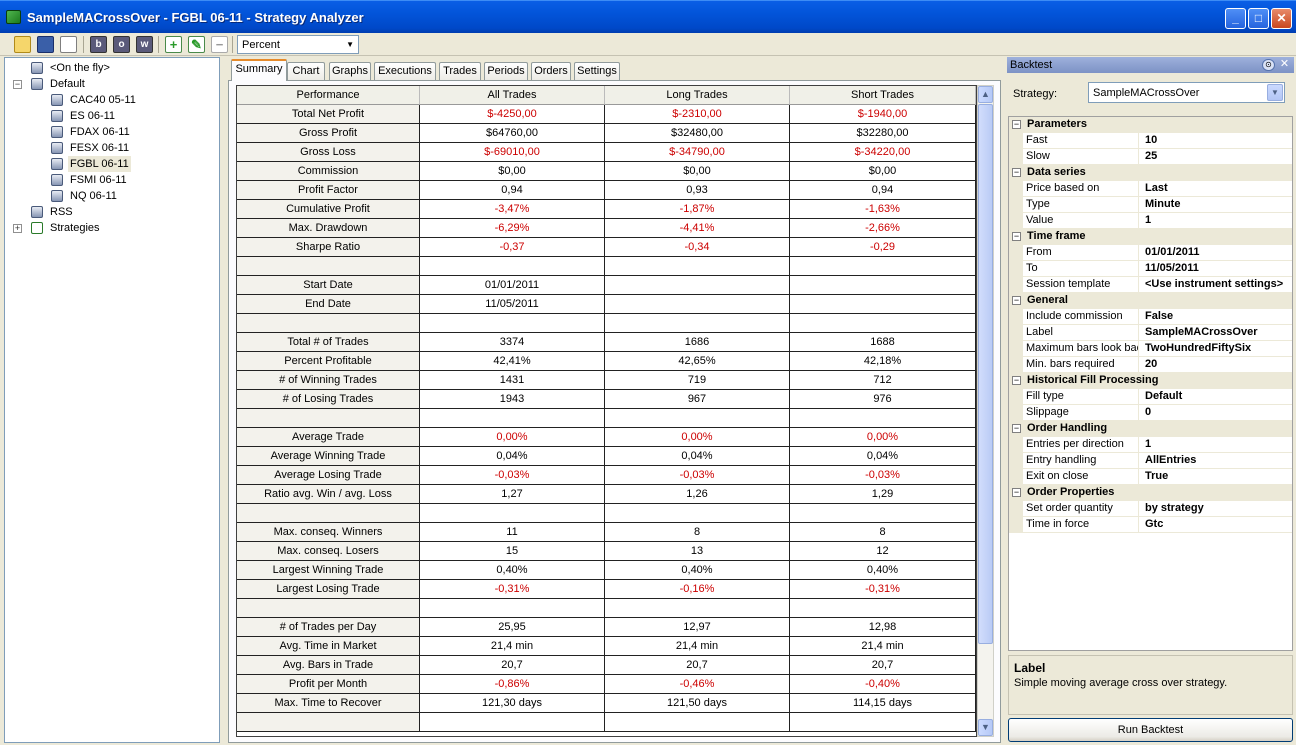 The image size is (1296, 745). I want to click on w-icon: w, so click(144, 44).